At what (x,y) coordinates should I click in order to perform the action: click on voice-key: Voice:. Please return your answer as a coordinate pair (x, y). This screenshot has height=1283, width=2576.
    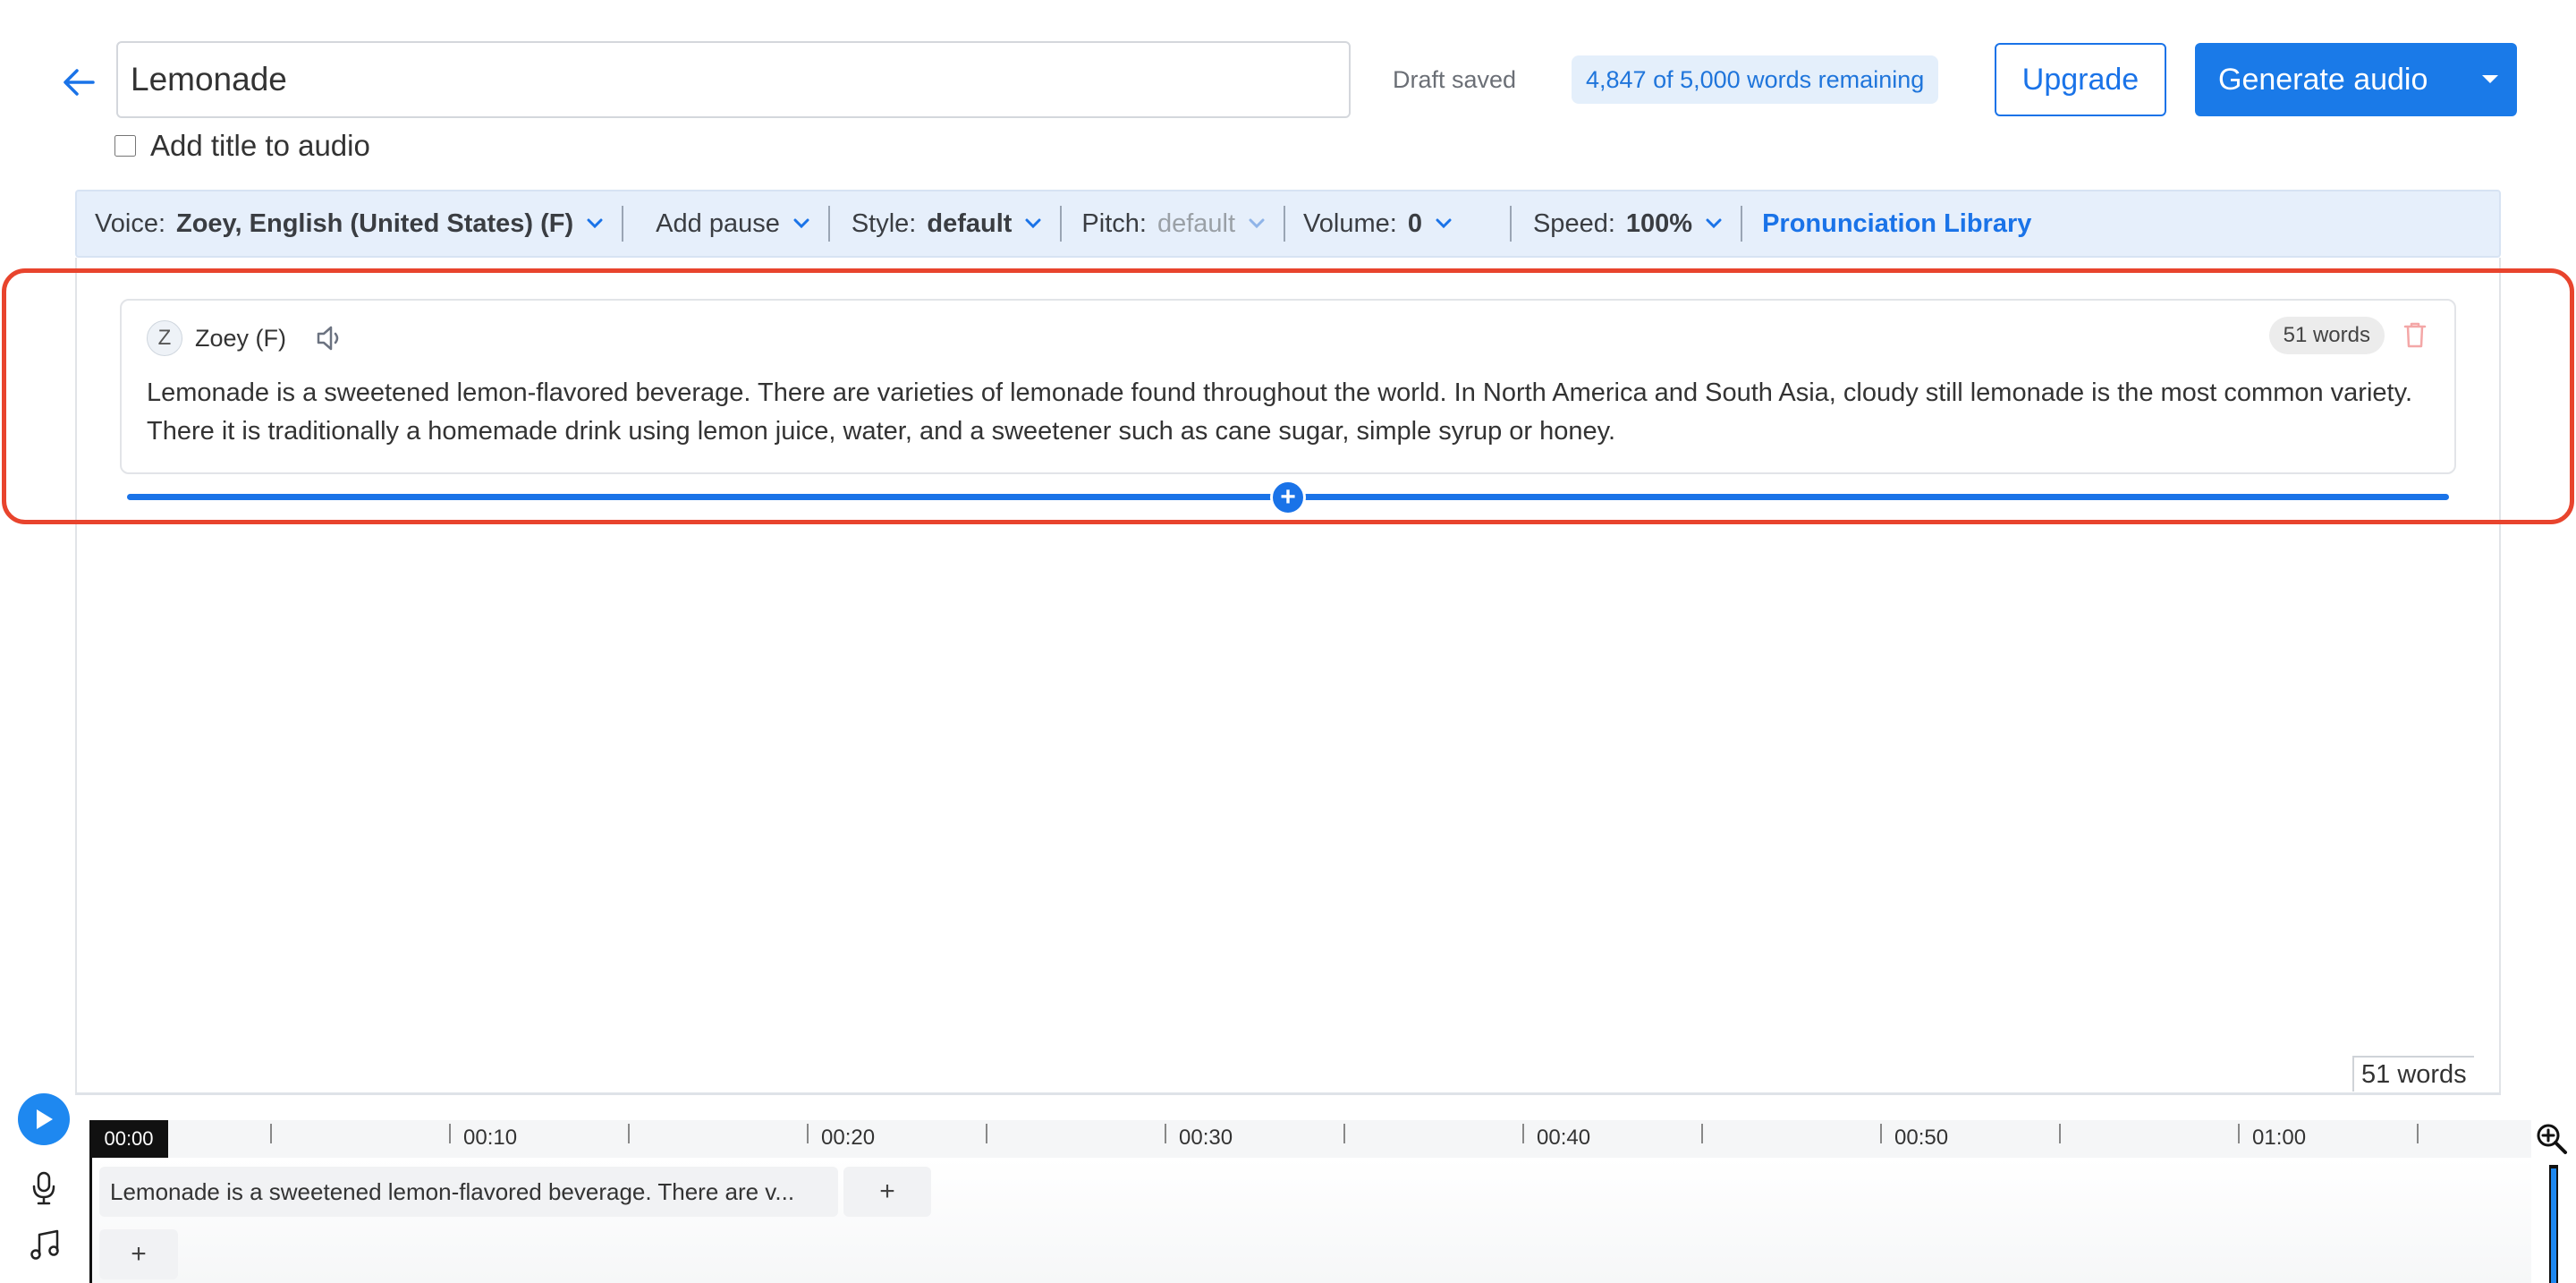
    Looking at the image, I should click on (130, 223).